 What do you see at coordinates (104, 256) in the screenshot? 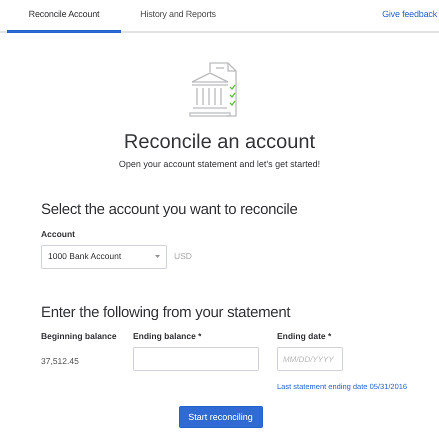
I see `account-select: 1000 Bank Account` at bounding box center [104, 256].